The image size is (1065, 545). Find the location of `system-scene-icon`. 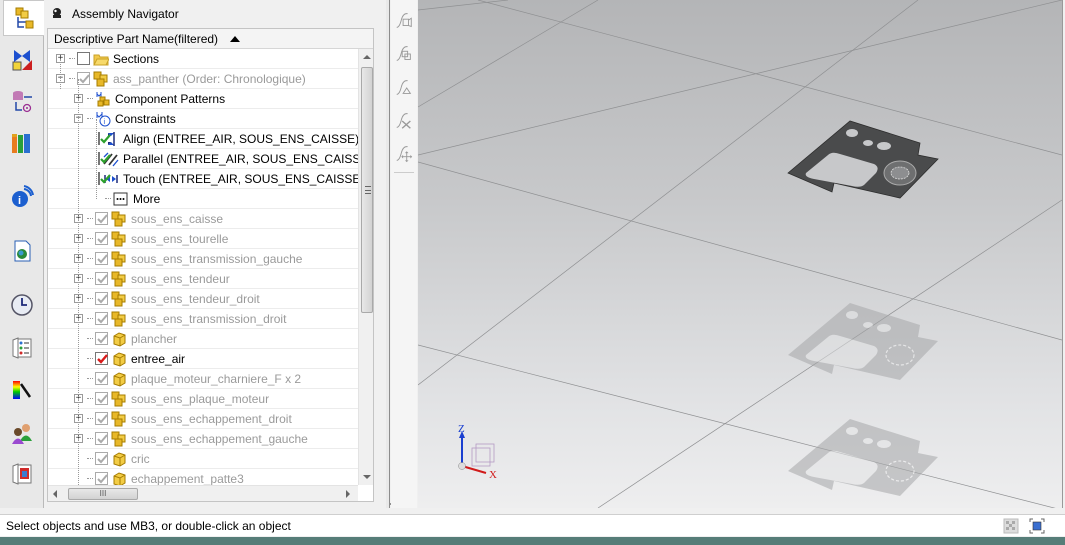

system-scene-icon is located at coordinates (22, 474).